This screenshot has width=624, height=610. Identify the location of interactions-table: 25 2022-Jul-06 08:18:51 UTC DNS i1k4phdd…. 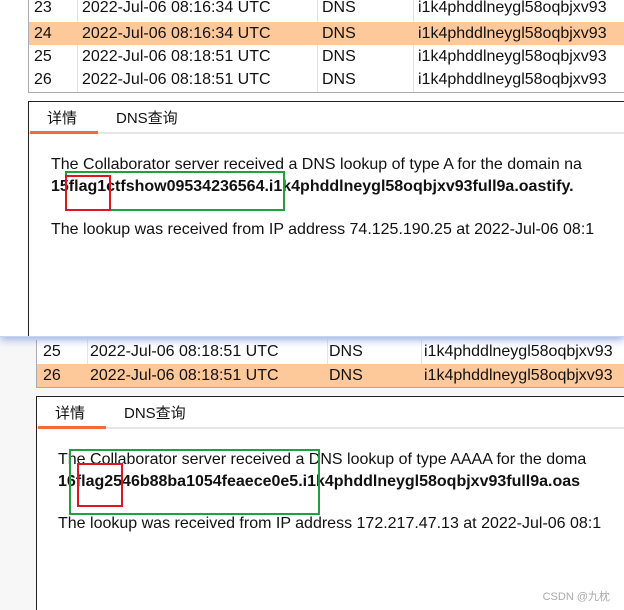
(330, 364).